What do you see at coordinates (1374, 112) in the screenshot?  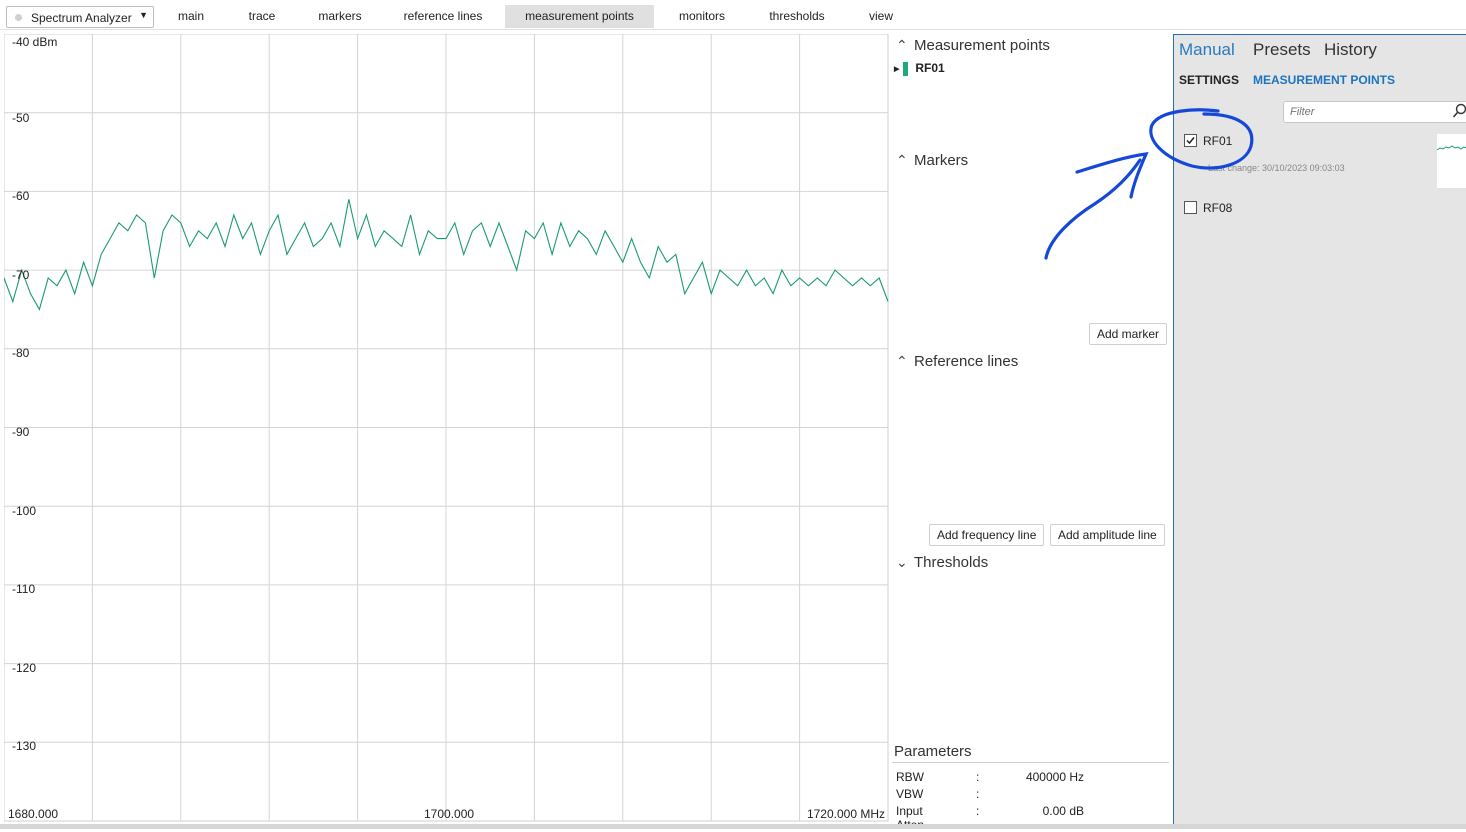 I see `filter-input` at bounding box center [1374, 112].